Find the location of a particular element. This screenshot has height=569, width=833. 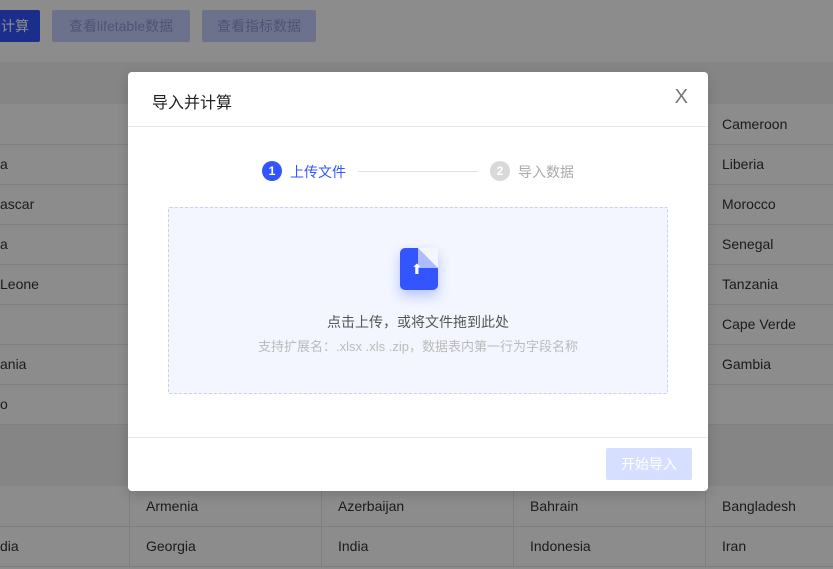

upload-hint: 支持扩展名：.xlsx .xls .zip，数据表内第一行为字段名称 is located at coordinates (418, 346).